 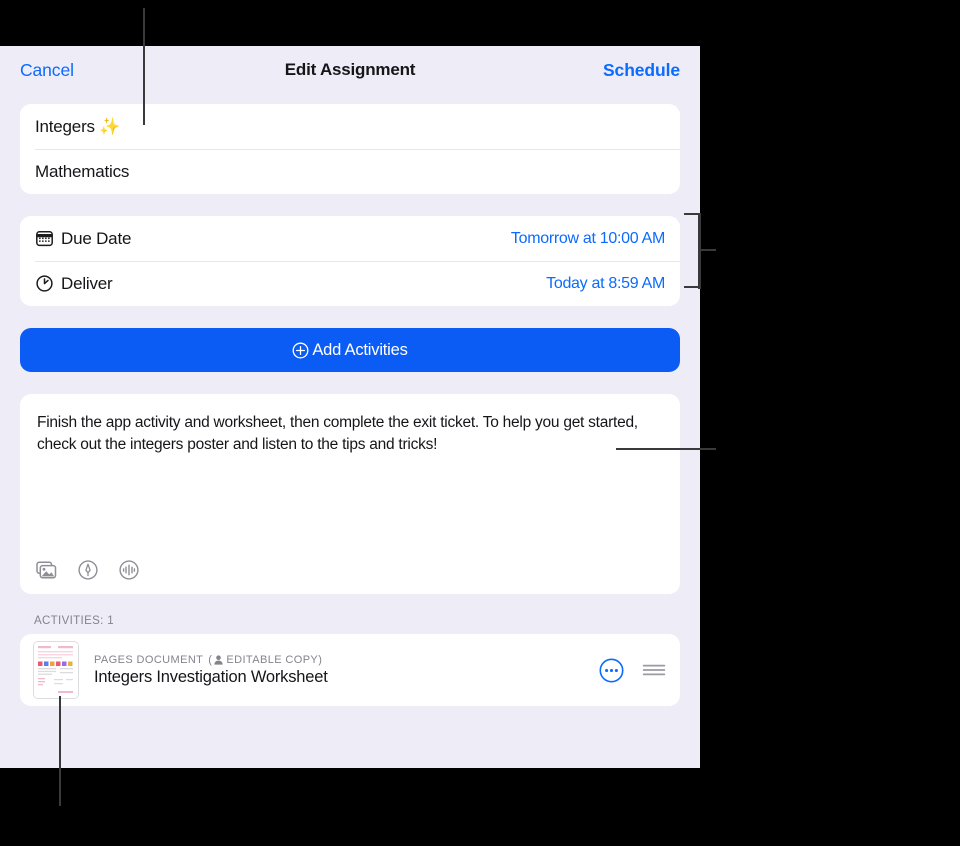 What do you see at coordinates (218, 659) in the screenshot?
I see `person-icon` at bounding box center [218, 659].